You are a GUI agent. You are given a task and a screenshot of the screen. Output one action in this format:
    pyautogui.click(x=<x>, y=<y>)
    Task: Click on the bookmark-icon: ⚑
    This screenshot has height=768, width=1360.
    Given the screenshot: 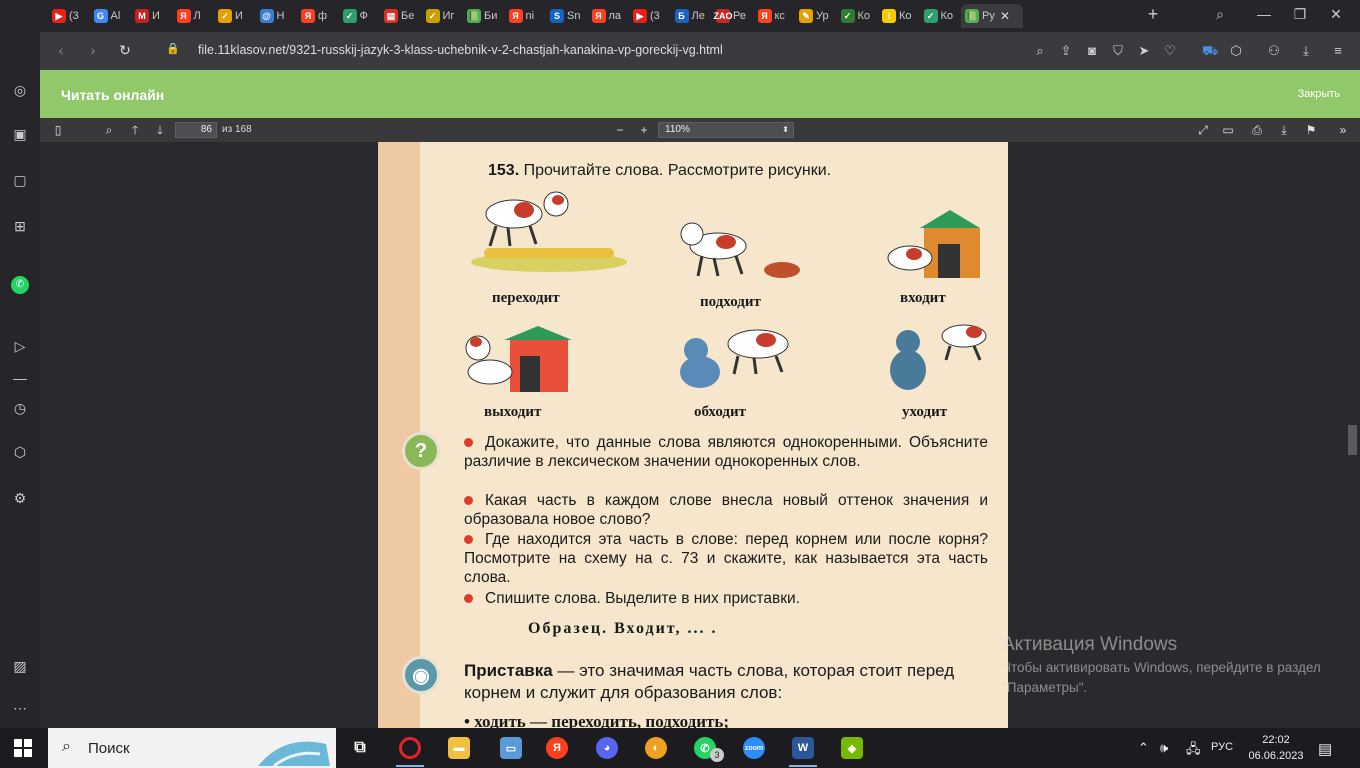 What is the action you would take?
    pyautogui.click(x=1311, y=130)
    